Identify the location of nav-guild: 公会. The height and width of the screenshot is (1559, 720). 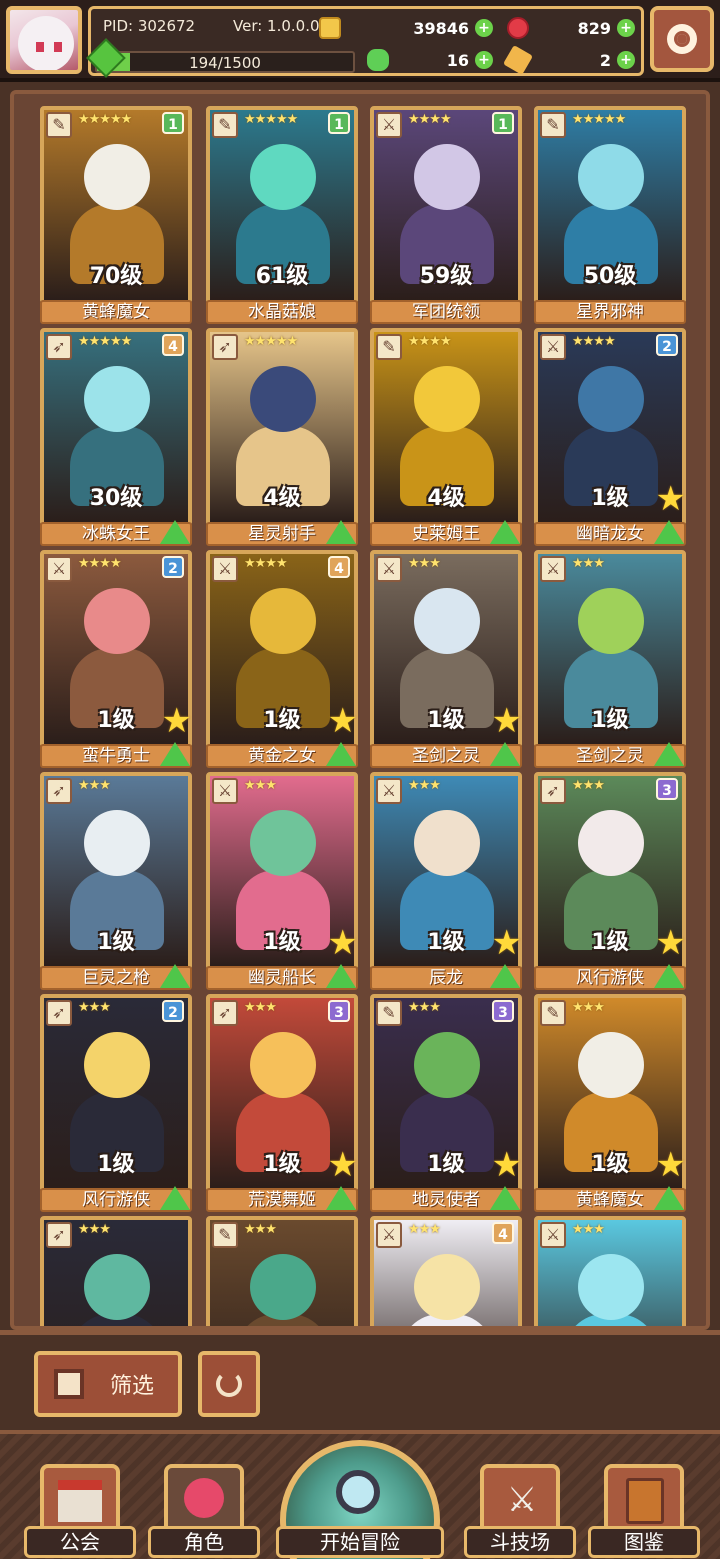
(80, 1511).